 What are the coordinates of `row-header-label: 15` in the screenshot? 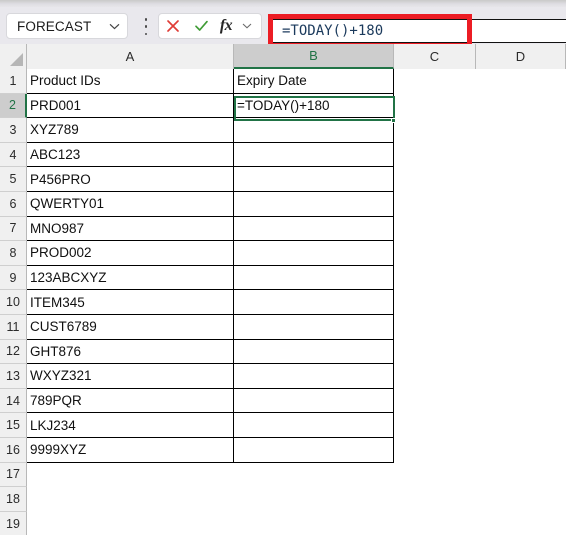 It's located at (13, 425).